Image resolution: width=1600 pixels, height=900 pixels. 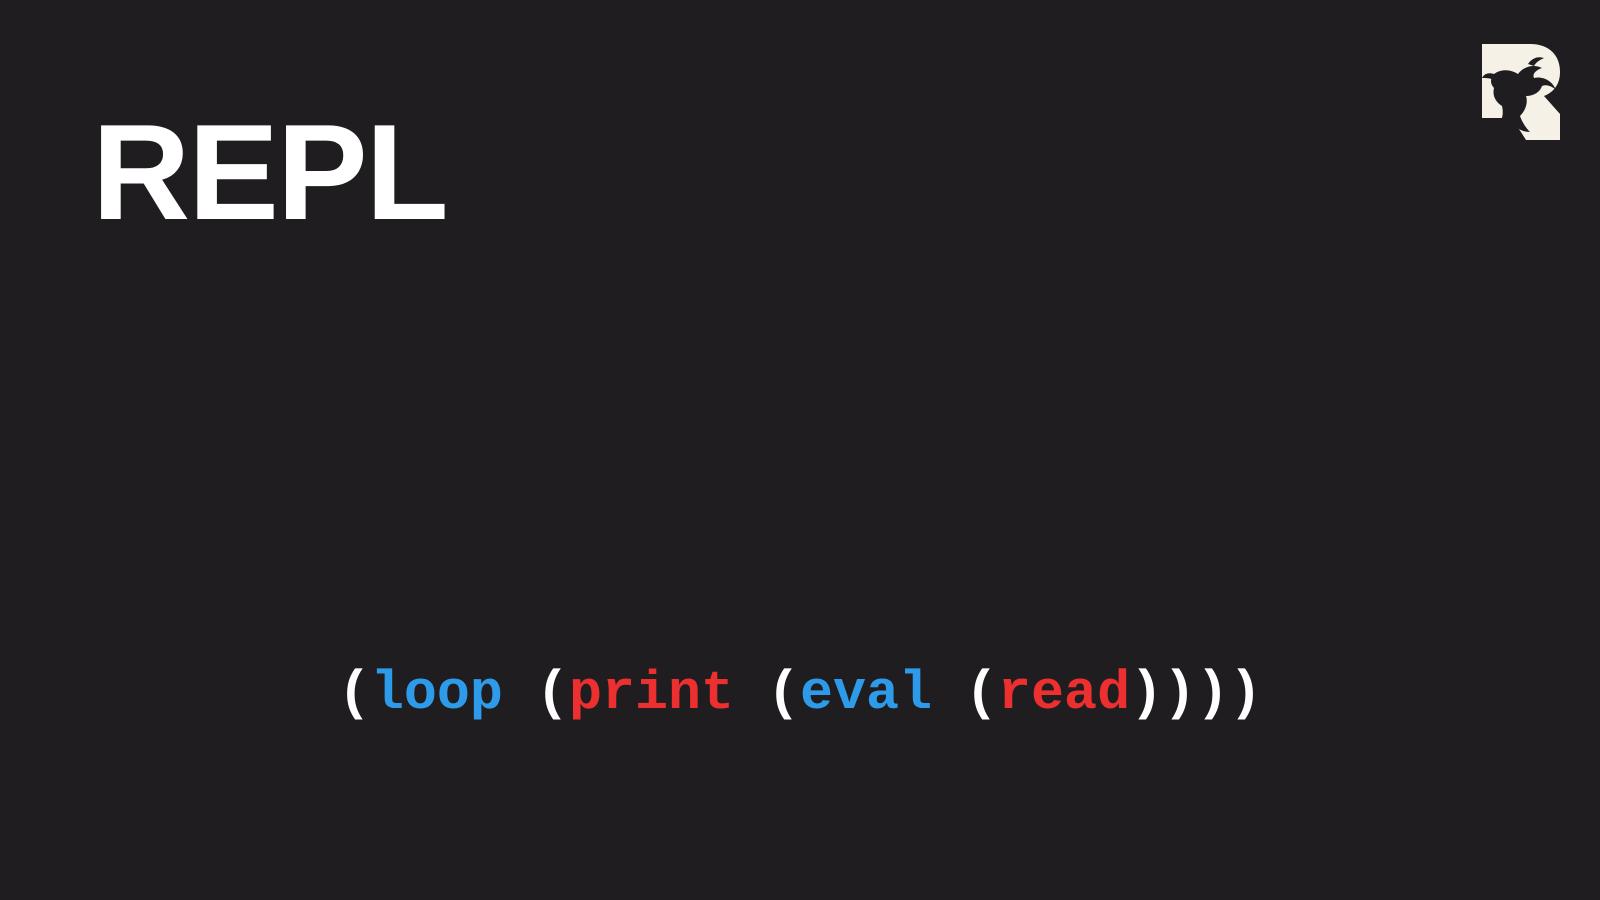 What do you see at coordinates (651, 693) in the screenshot?
I see `code-token-print: print` at bounding box center [651, 693].